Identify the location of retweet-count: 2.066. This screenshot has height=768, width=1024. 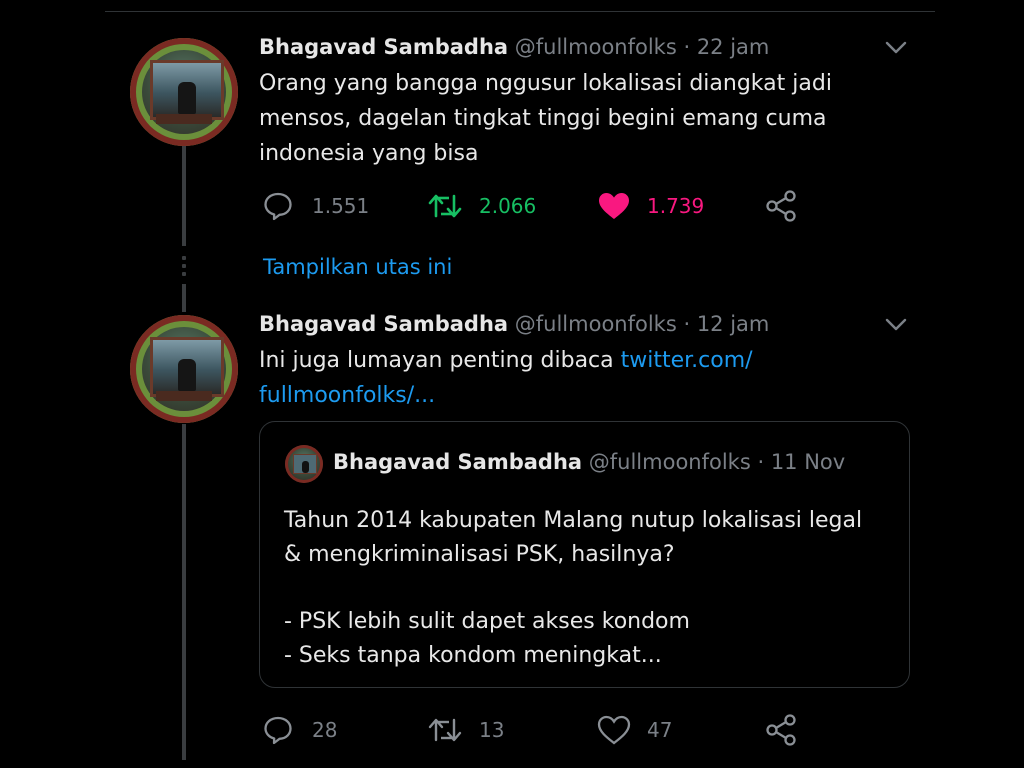
(508, 206).